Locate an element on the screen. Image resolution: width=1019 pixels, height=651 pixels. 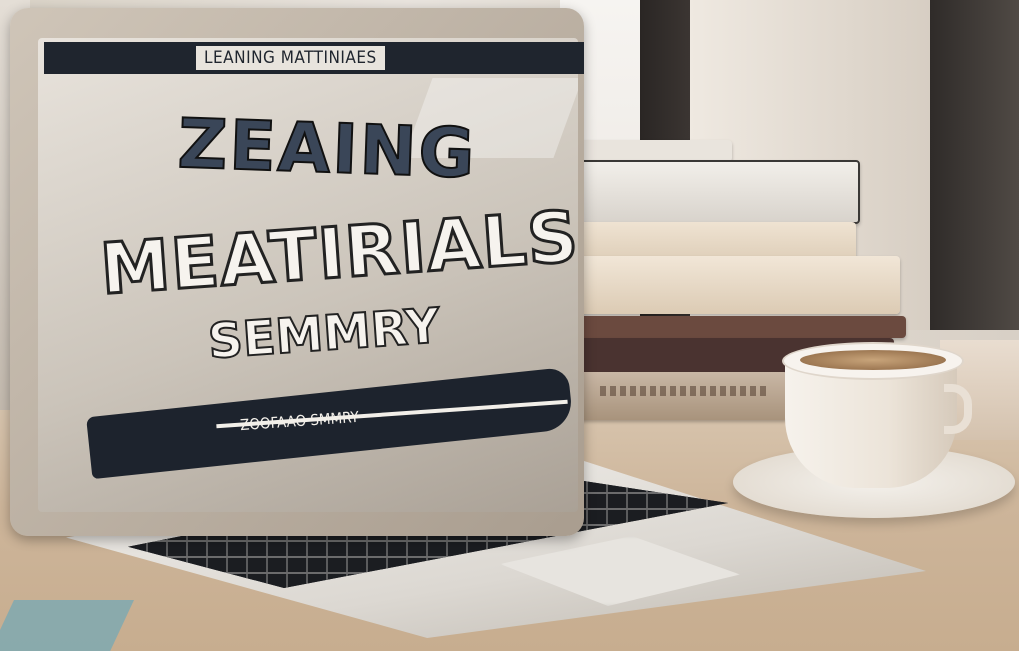
book-beige is located at coordinates (733, 285).